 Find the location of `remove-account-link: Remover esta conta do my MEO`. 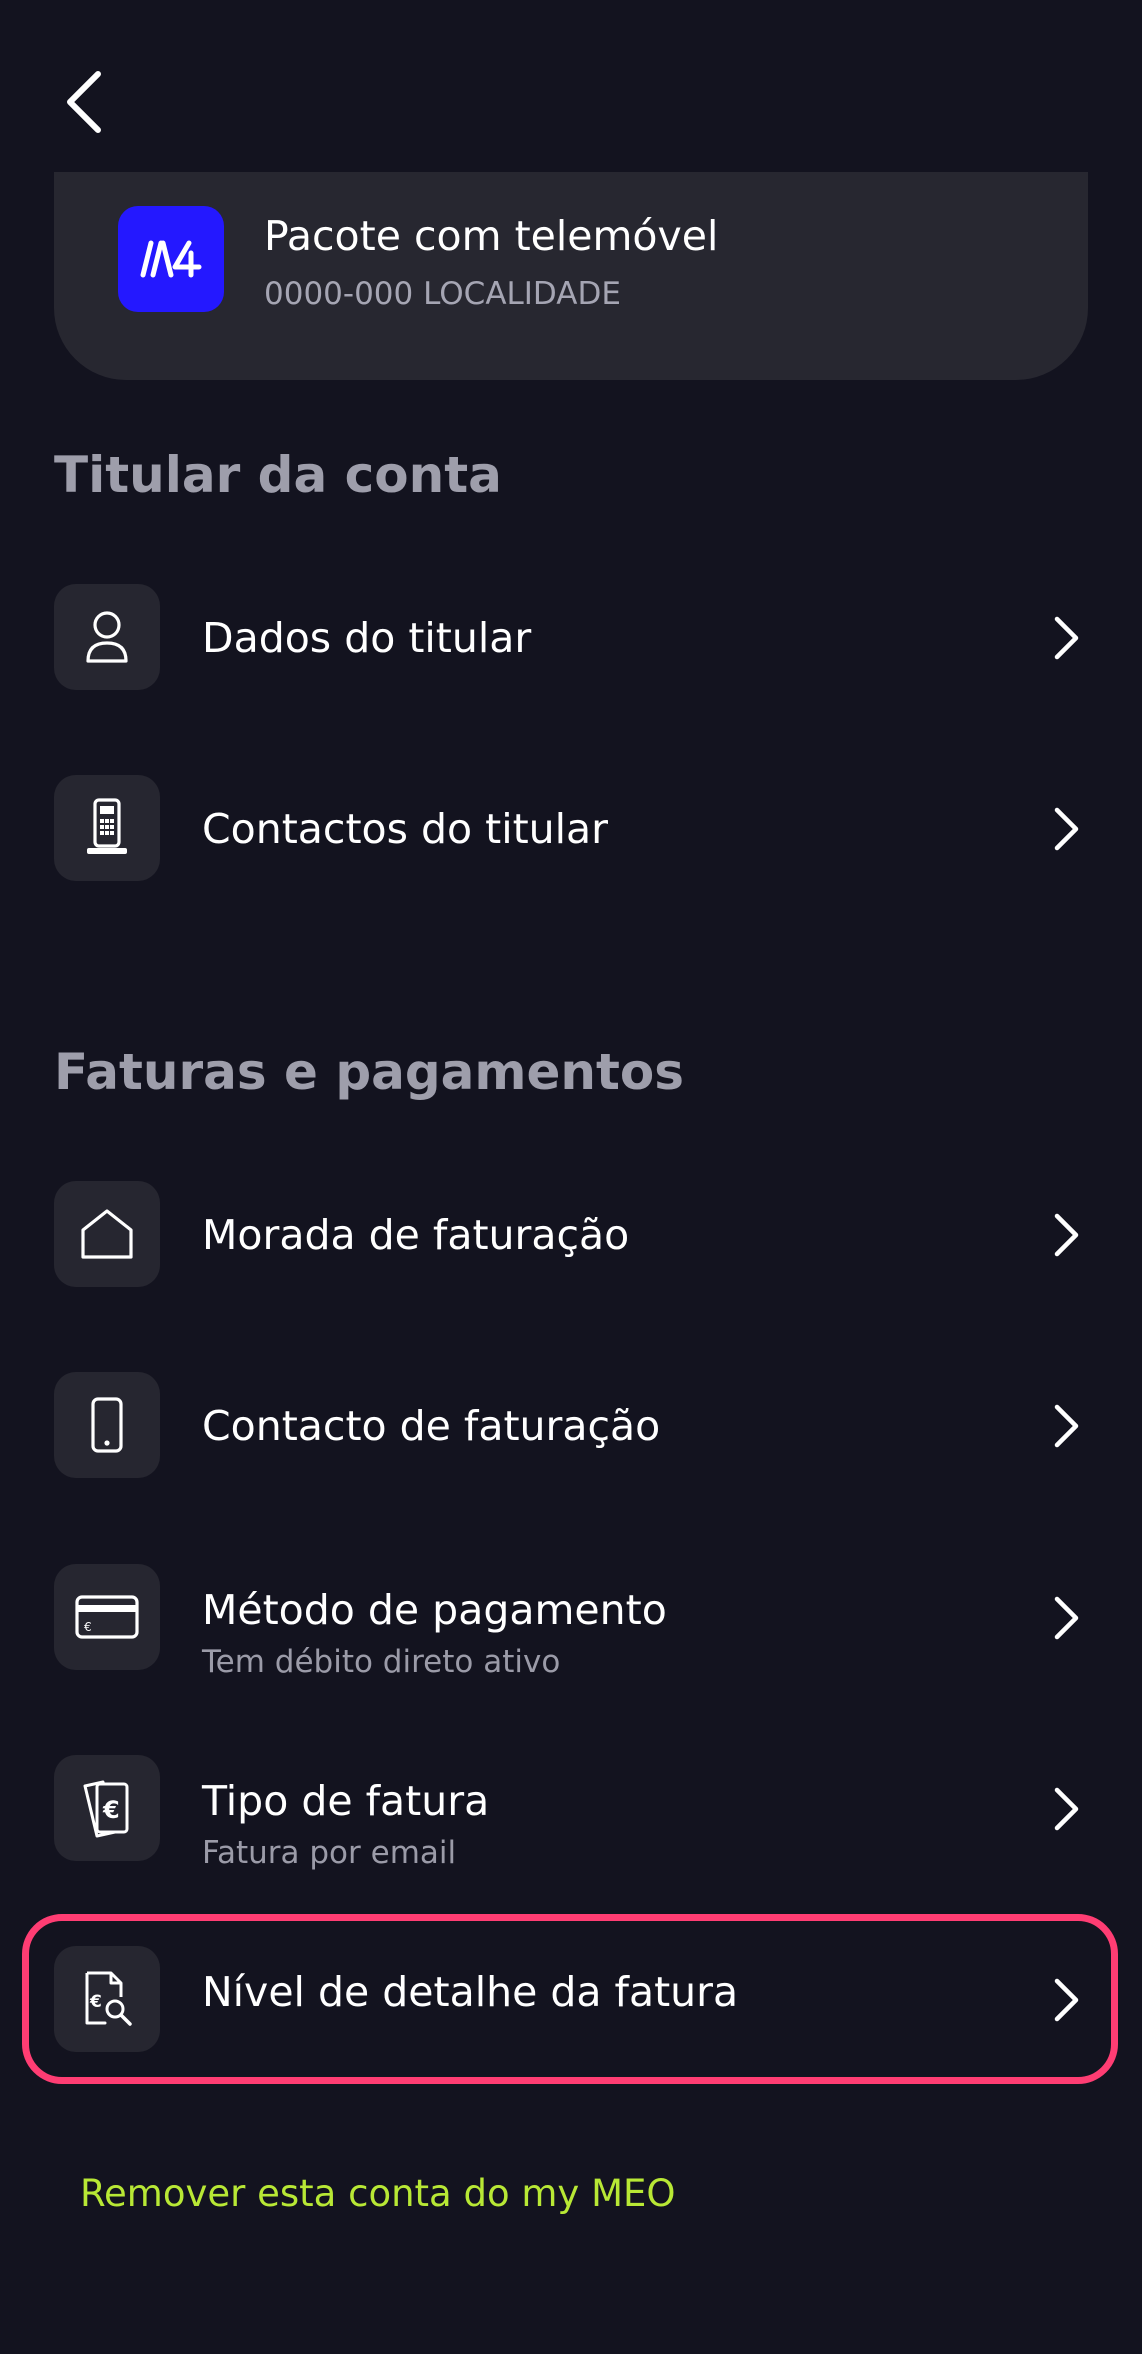

remove-account-link: Remover esta conta do my MEO is located at coordinates (378, 2193).